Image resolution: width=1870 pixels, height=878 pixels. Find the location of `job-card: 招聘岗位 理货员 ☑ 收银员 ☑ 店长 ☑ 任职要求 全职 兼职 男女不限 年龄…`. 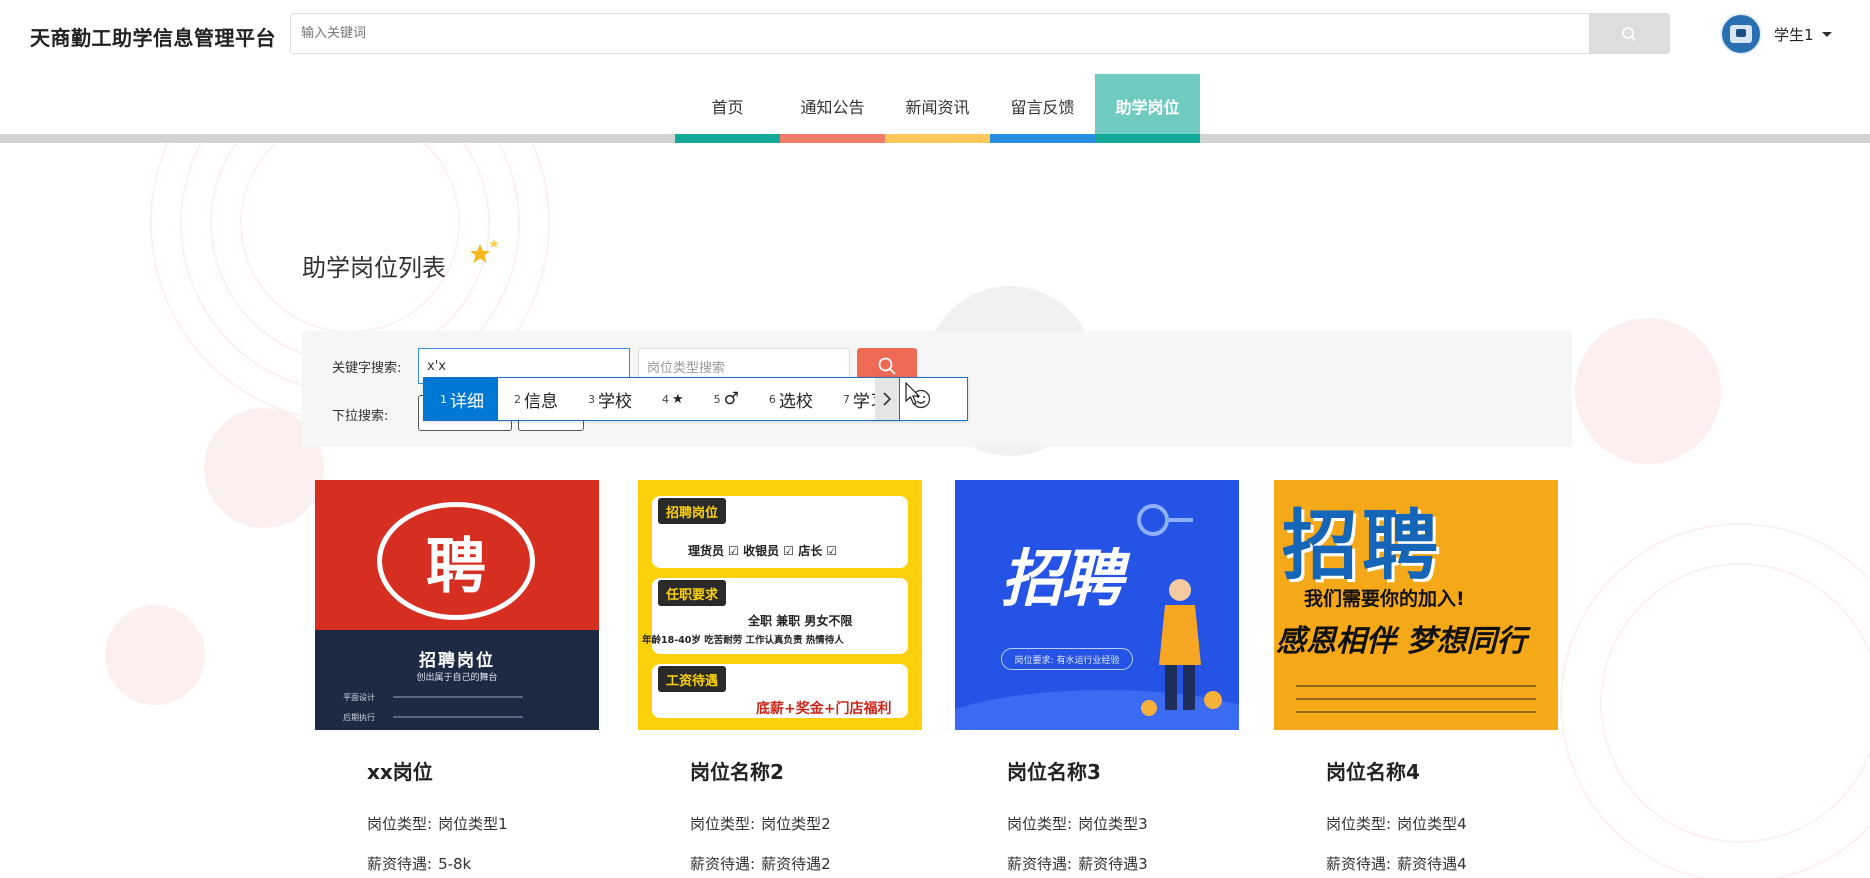

job-card: 招聘岗位 理货员 ☑ 收银员 ☑ 店长 ☑ 任职要求 全职 兼职 男女不限 年龄… is located at coordinates (780, 679).